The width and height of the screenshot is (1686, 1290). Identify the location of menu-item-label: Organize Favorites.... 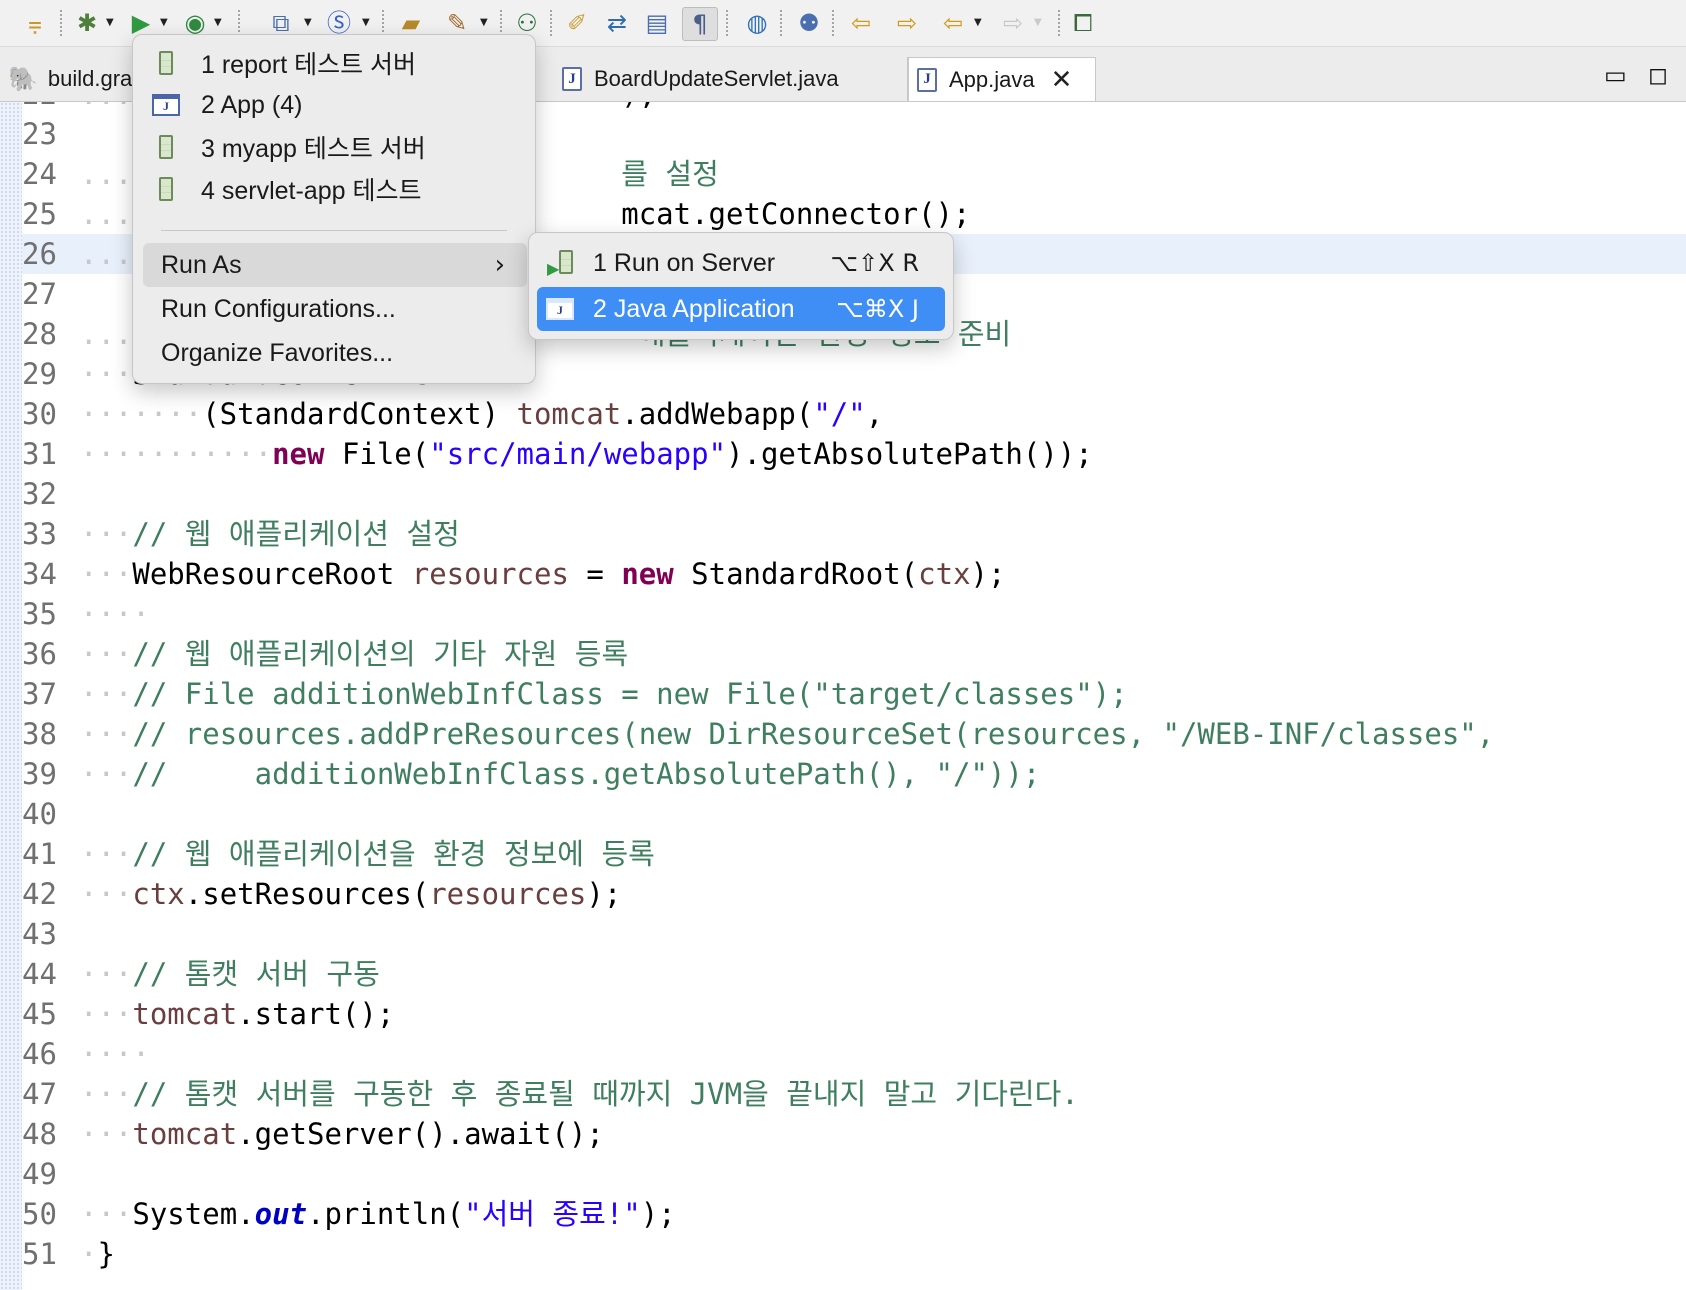
(277, 352).